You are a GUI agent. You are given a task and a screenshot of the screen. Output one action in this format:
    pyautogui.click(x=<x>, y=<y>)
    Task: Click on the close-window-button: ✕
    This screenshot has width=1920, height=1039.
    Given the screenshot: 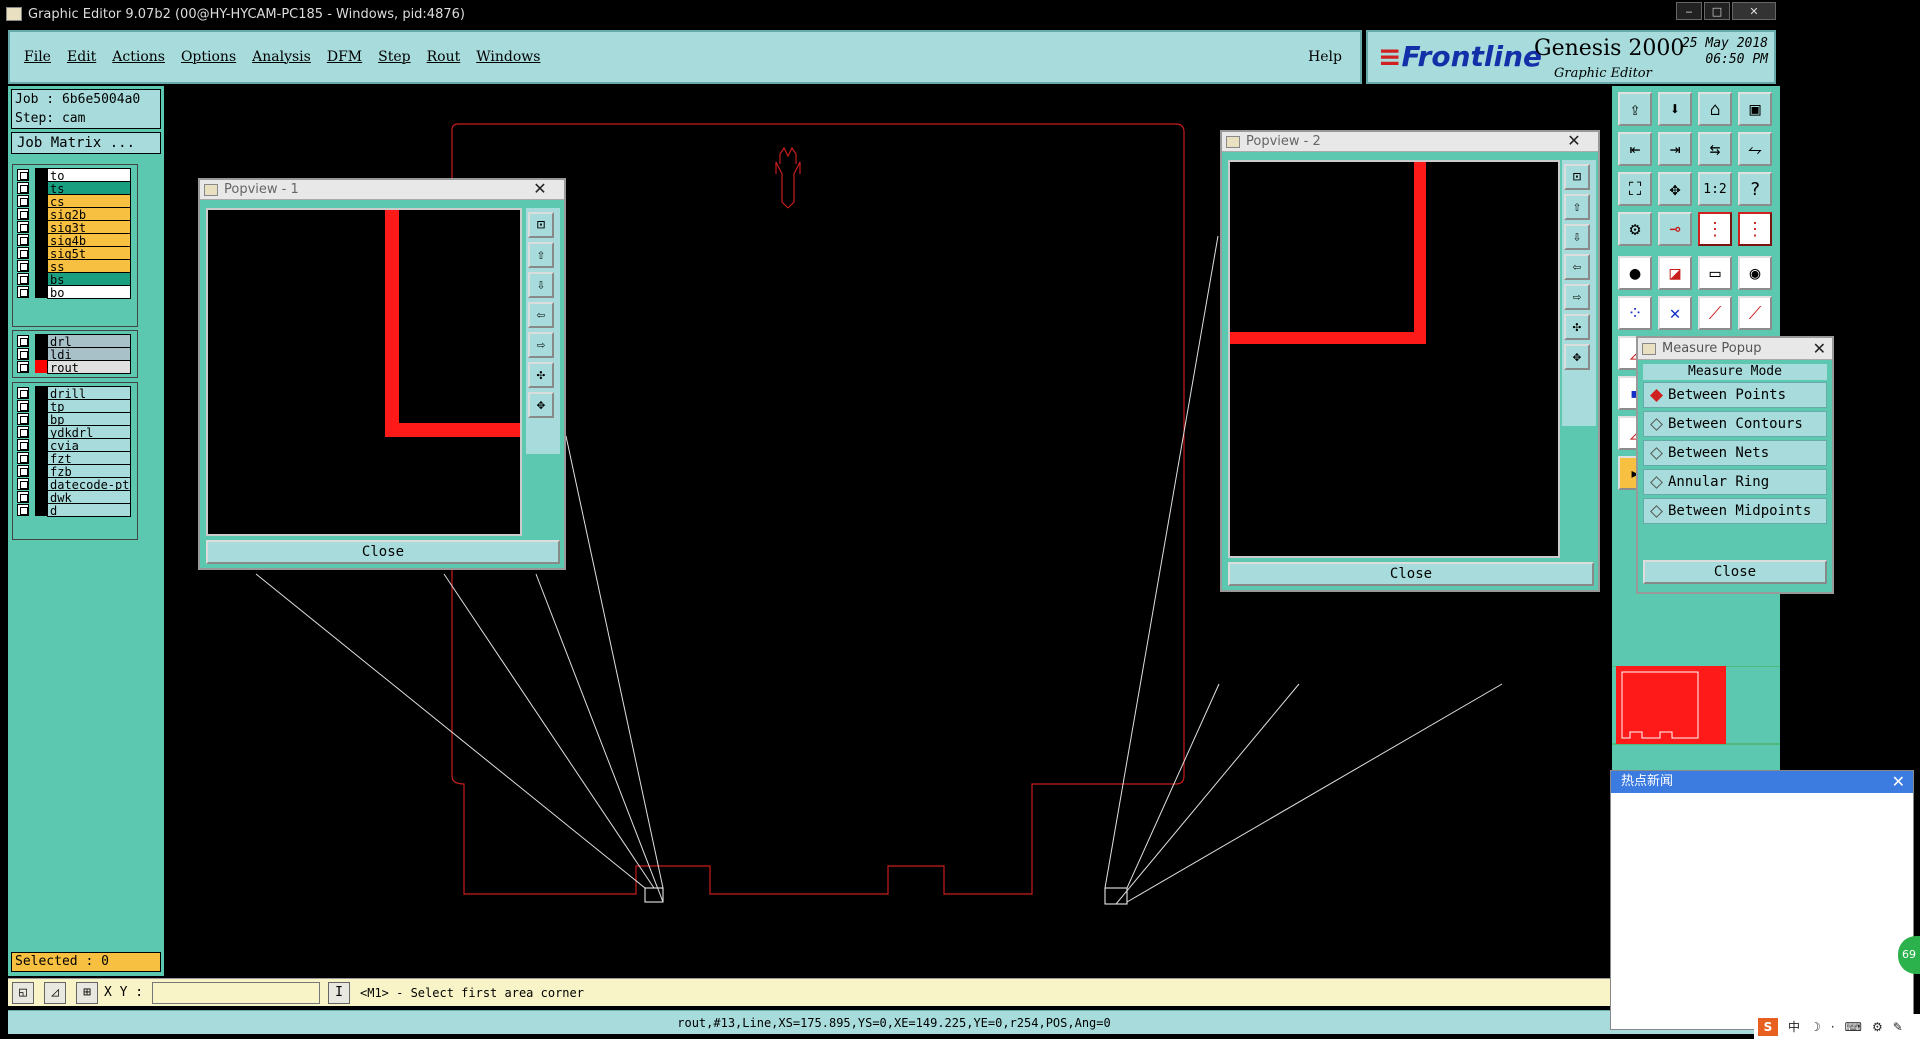 What is the action you would take?
    pyautogui.click(x=1754, y=11)
    